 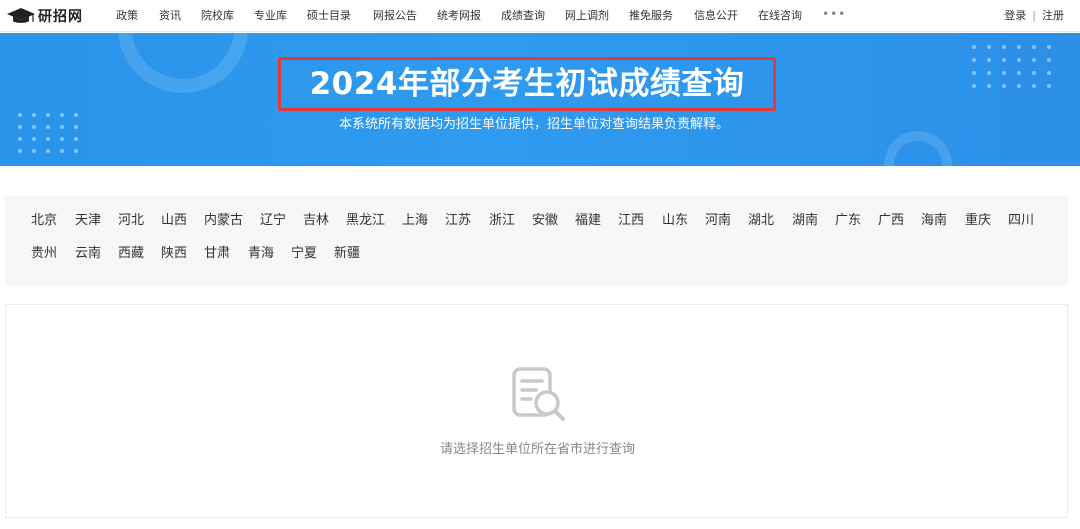 I want to click on empty-state-text: 请选择招生单位所在省市进行查询, so click(x=537, y=449).